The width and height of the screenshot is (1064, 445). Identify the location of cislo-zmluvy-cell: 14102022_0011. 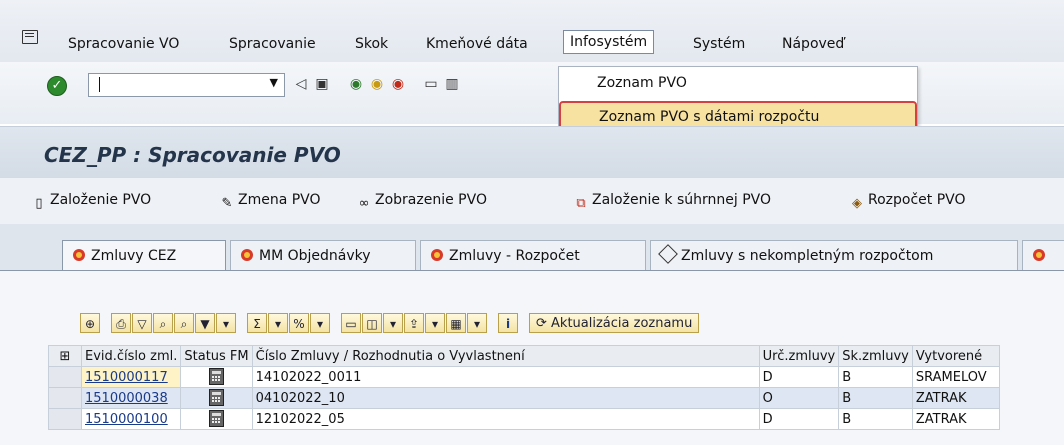
(505, 377).